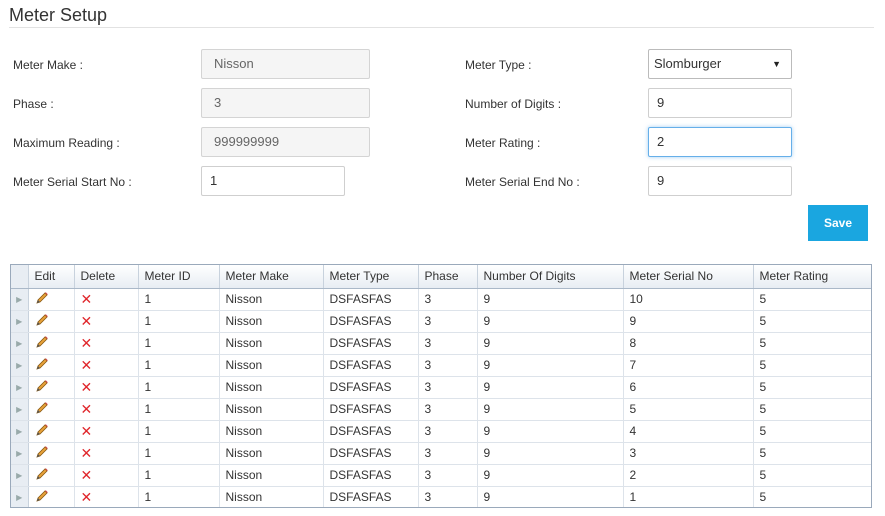 The height and width of the screenshot is (516, 885). Describe the element at coordinates (179, 277) in the screenshot. I see `col-header-meter-id: Meter ID` at that location.